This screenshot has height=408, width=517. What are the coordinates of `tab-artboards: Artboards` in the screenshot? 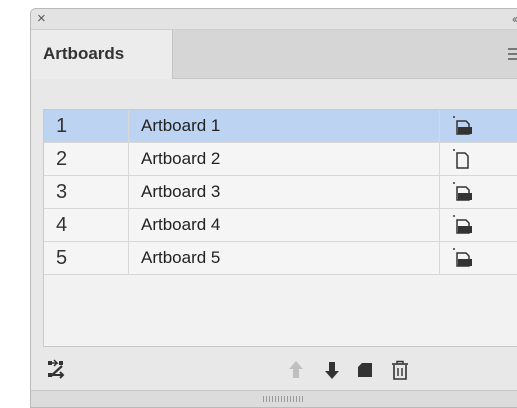 It's located at (102, 54).